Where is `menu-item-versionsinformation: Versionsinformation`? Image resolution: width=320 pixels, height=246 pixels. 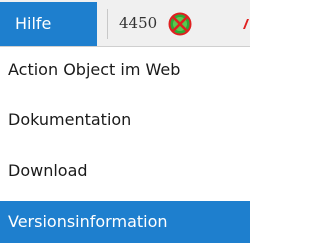 menu-item-versionsinformation: Versionsinformation is located at coordinates (125, 222).